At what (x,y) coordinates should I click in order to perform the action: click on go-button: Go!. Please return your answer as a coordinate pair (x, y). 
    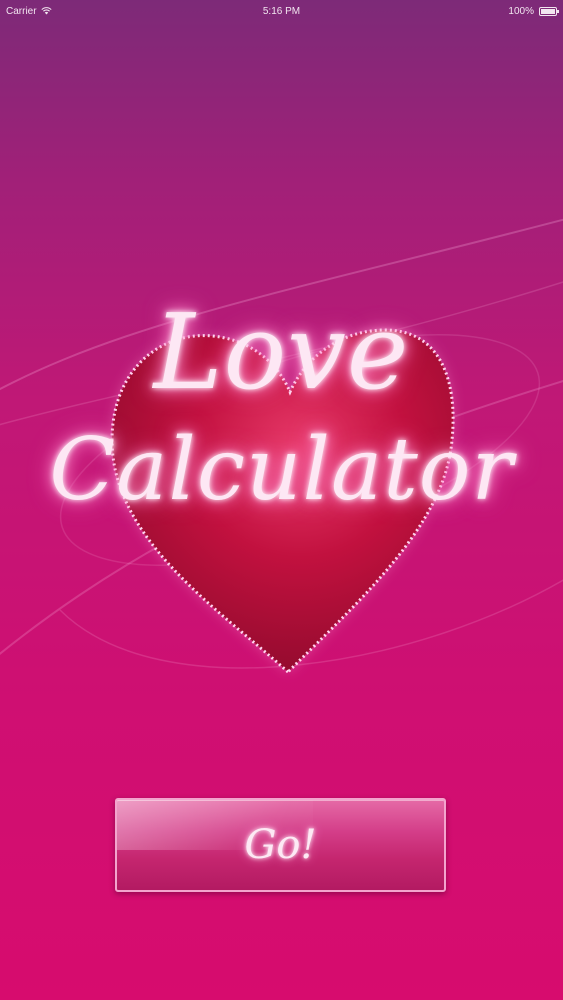
    Looking at the image, I should click on (280, 845).